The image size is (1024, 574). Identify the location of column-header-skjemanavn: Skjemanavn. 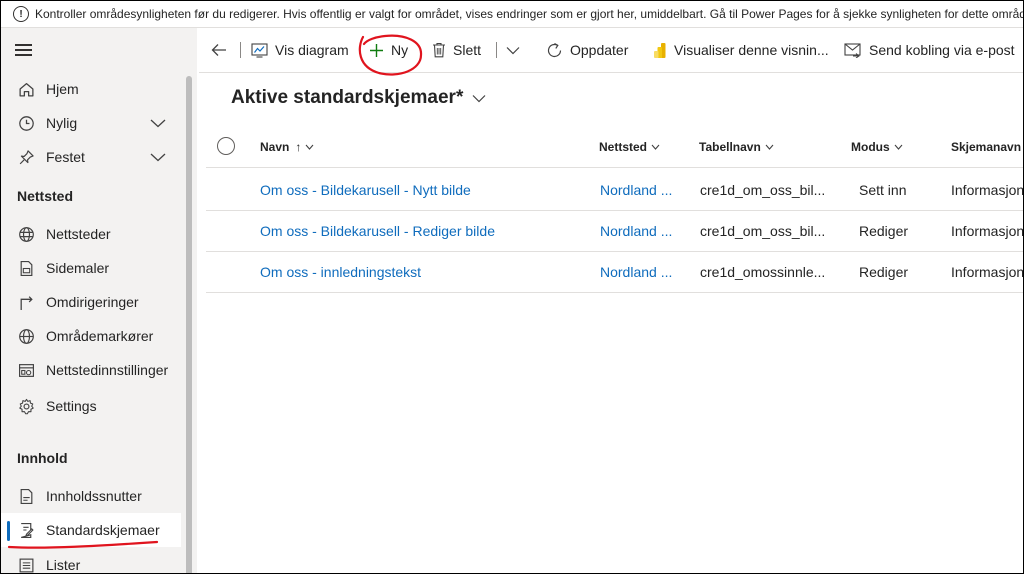
(987, 147).